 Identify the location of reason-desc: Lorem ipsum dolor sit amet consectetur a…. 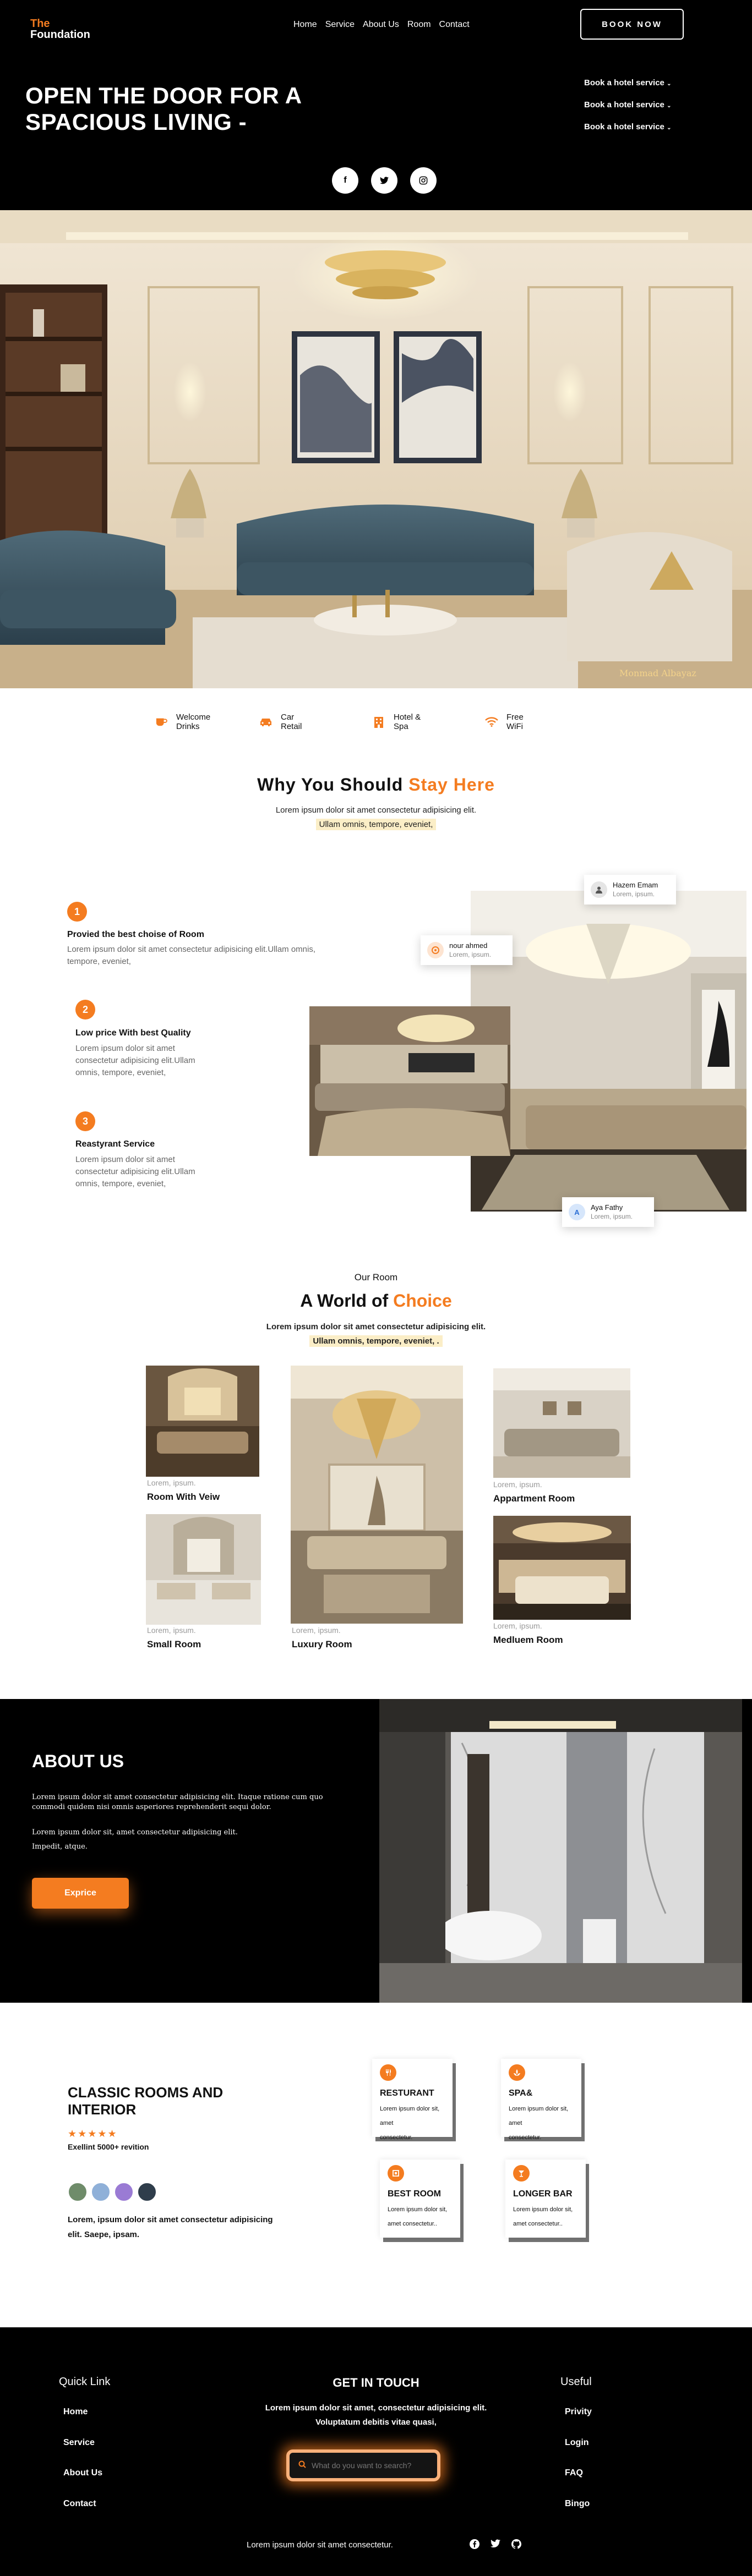
(135, 1060).